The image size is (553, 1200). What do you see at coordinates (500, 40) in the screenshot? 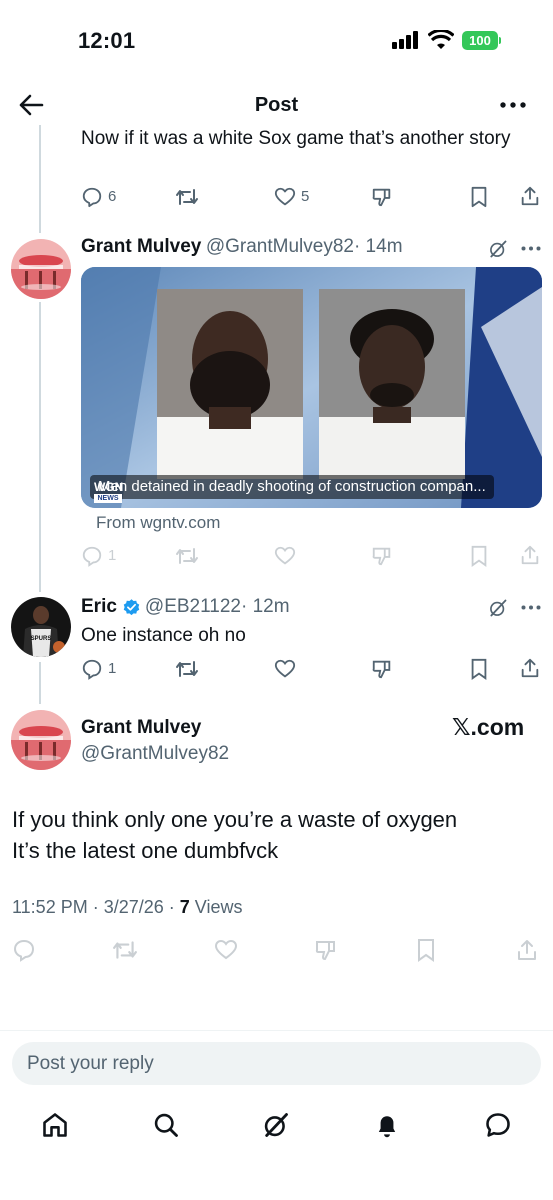
I see `battery-nub` at bounding box center [500, 40].